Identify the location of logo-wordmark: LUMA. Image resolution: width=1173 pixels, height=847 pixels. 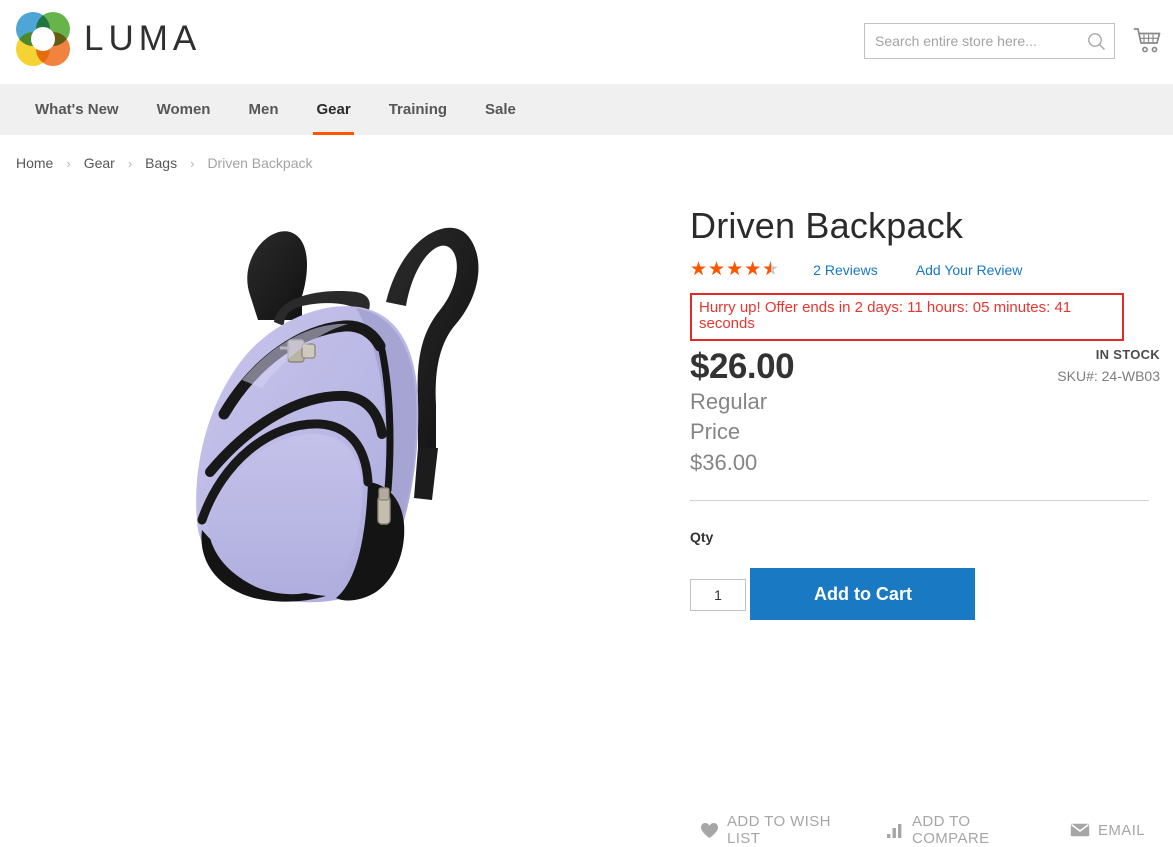
(143, 38).